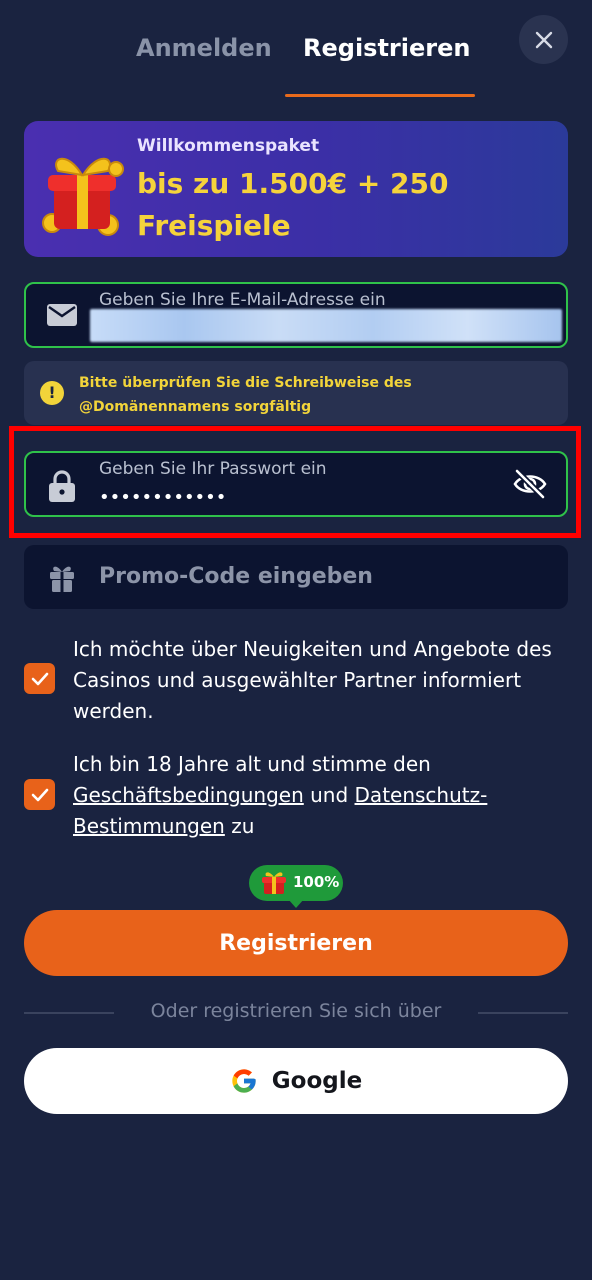 This screenshot has height=1280, width=592. Describe the element at coordinates (296, 943) in the screenshot. I see `register-button: Registrieren` at that location.